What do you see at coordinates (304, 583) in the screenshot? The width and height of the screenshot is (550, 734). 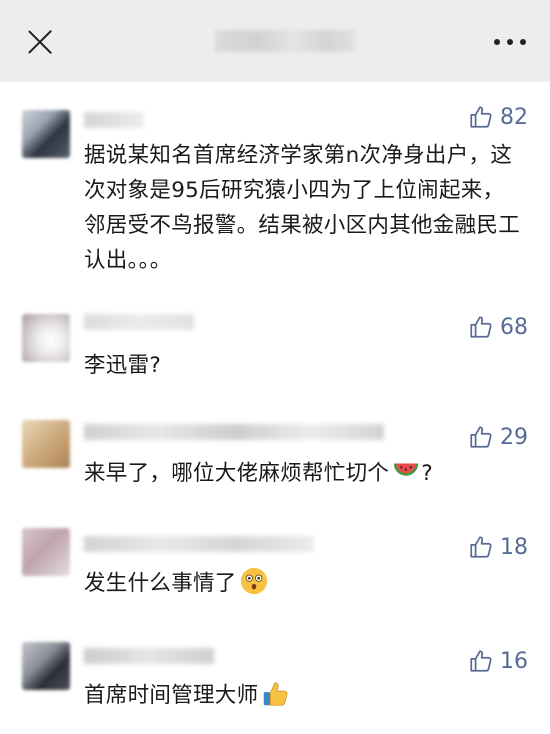 I see `comment-text: 发生什么事情了` at bounding box center [304, 583].